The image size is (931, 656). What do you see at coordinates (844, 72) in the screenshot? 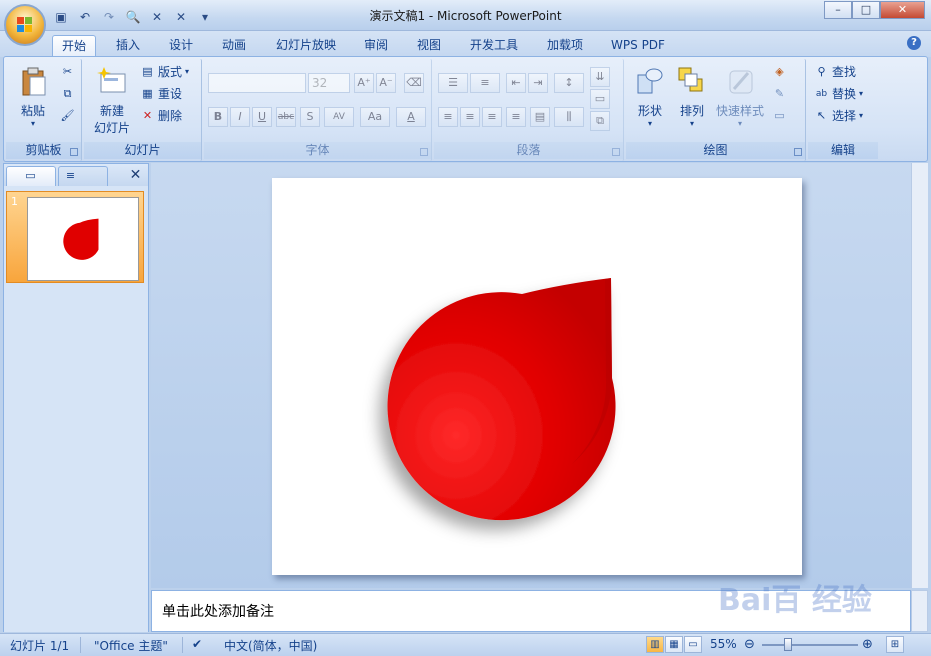
I see `find-label: 查找` at bounding box center [844, 72].